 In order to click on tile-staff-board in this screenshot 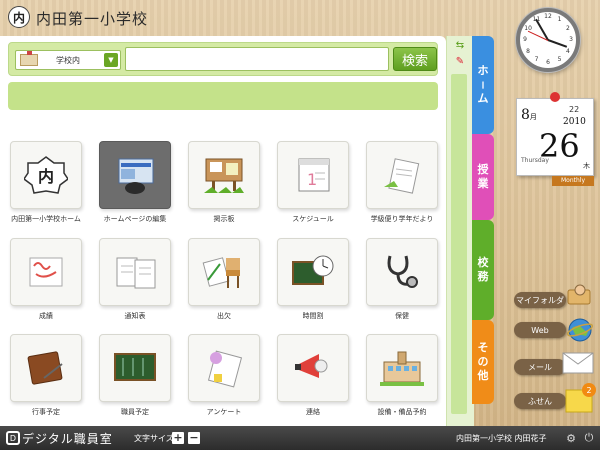, I will do `click(135, 368)`.